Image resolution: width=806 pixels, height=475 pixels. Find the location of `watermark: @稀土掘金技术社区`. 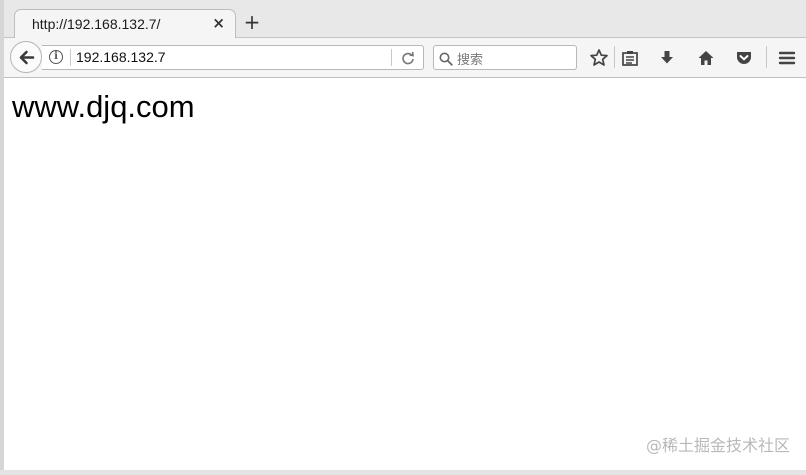

watermark: @稀土掘金技术社区 is located at coordinates (717, 445).